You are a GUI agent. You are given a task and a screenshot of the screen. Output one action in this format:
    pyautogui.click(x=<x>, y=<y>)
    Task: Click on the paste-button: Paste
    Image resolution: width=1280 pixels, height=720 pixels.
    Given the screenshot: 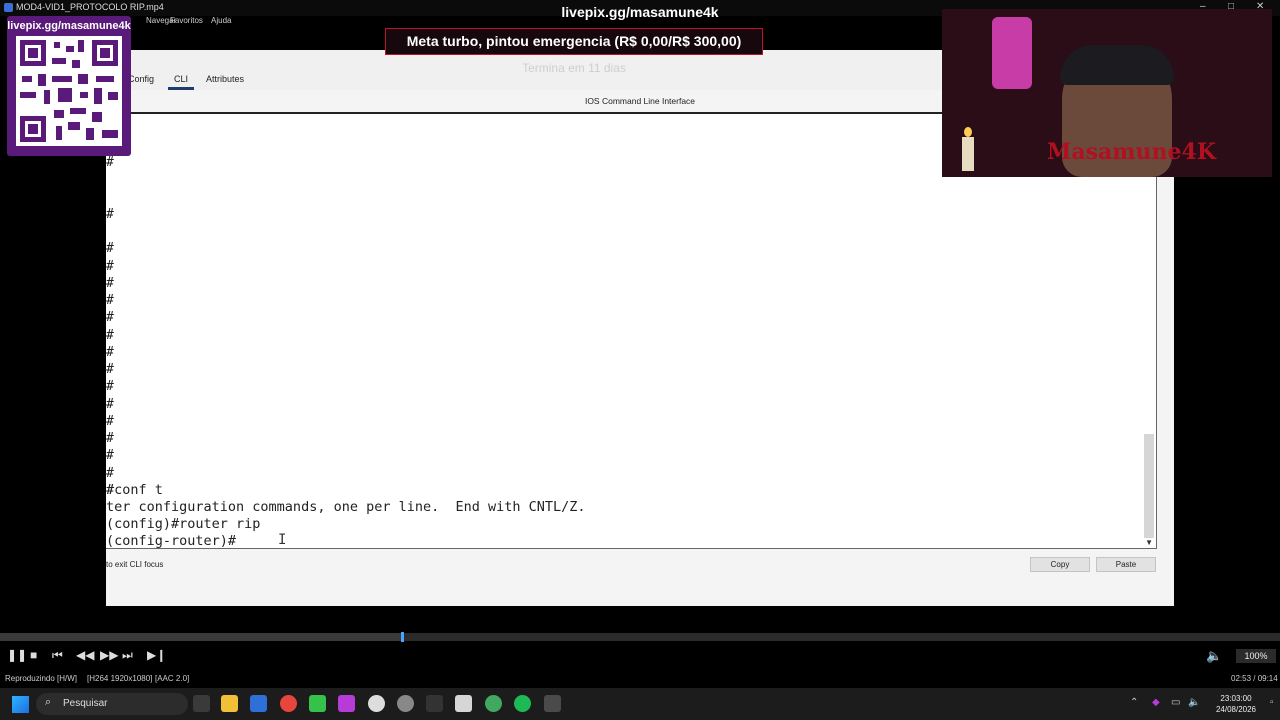 What is the action you would take?
    pyautogui.click(x=1126, y=564)
    